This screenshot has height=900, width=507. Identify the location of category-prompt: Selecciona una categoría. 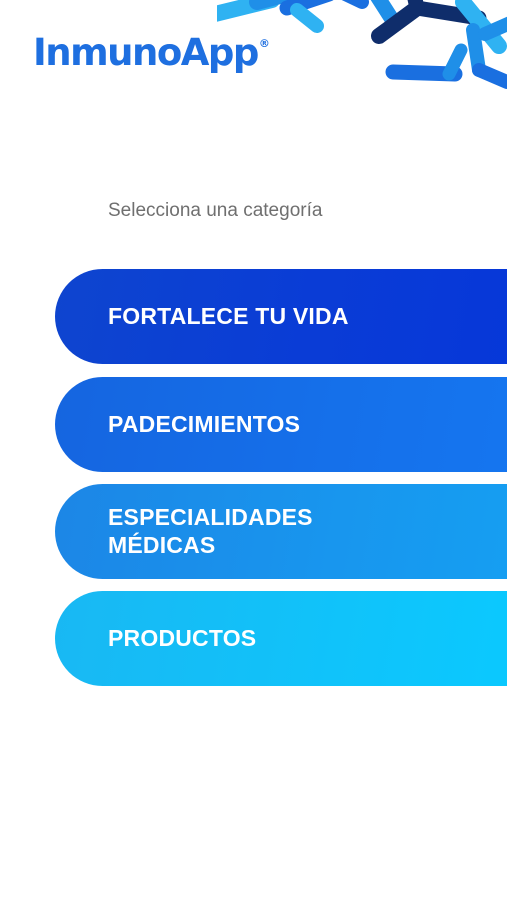
(215, 210).